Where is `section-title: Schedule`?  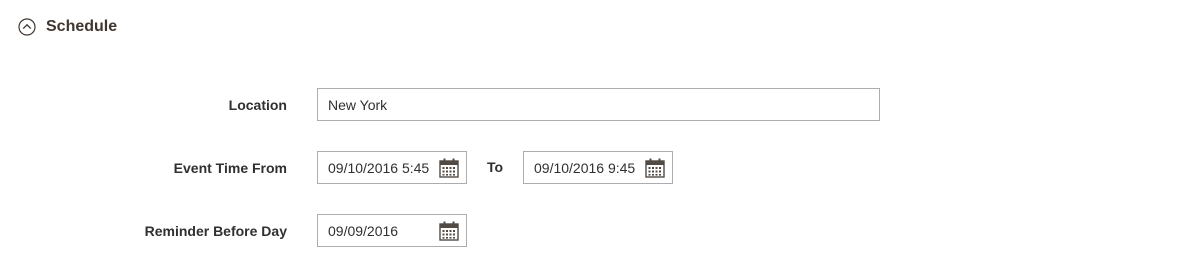 section-title: Schedule is located at coordinates (82, 26).